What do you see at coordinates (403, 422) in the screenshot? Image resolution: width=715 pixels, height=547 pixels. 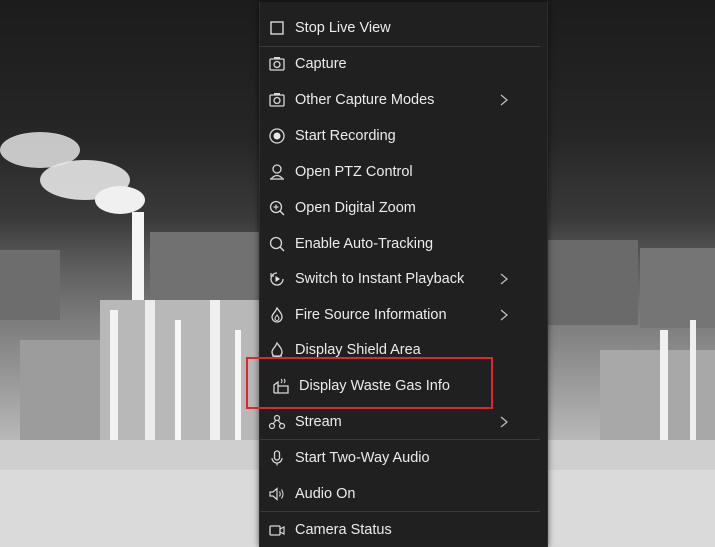 I see `menu-item-stream: Stream` at bounding box center [403, 422].